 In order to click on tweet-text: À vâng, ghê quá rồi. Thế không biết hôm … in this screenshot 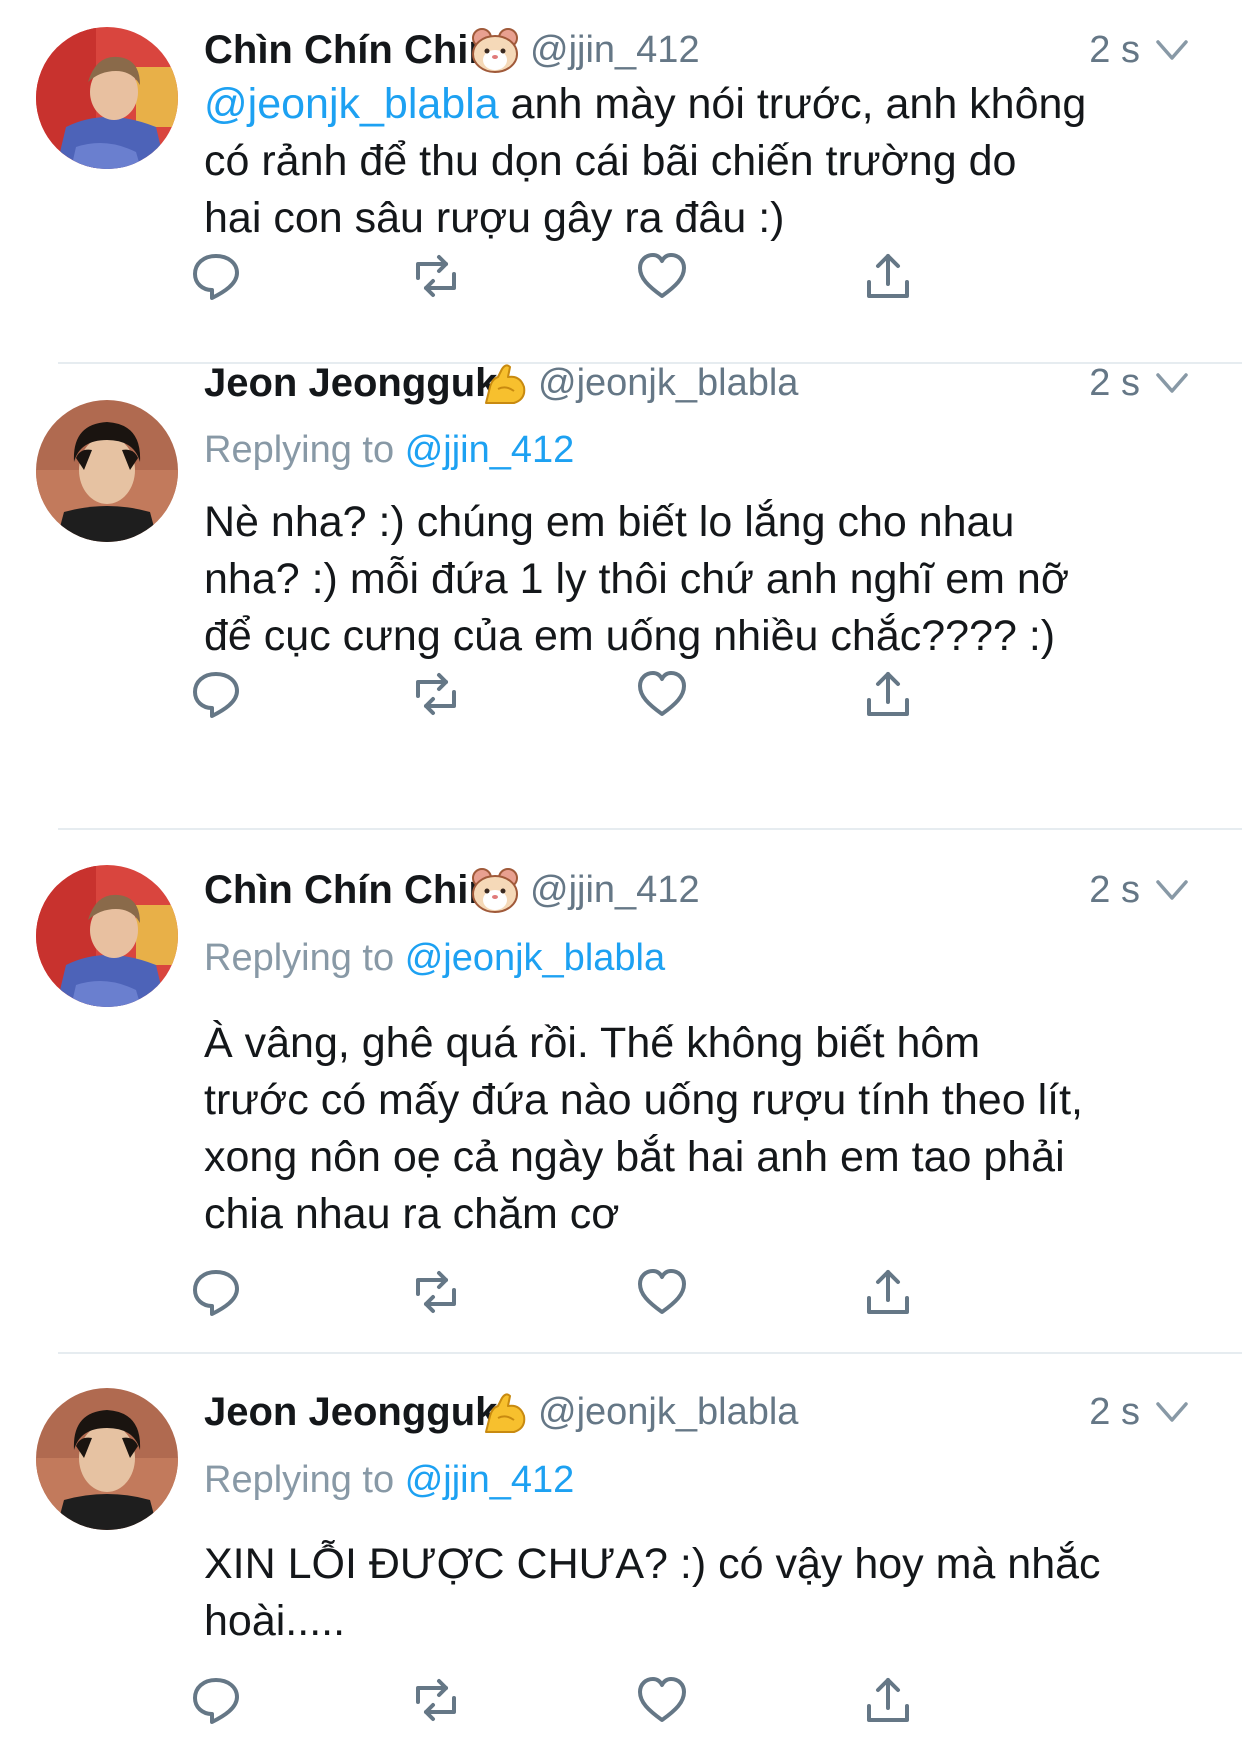, I will do `click(699, 1129)`.